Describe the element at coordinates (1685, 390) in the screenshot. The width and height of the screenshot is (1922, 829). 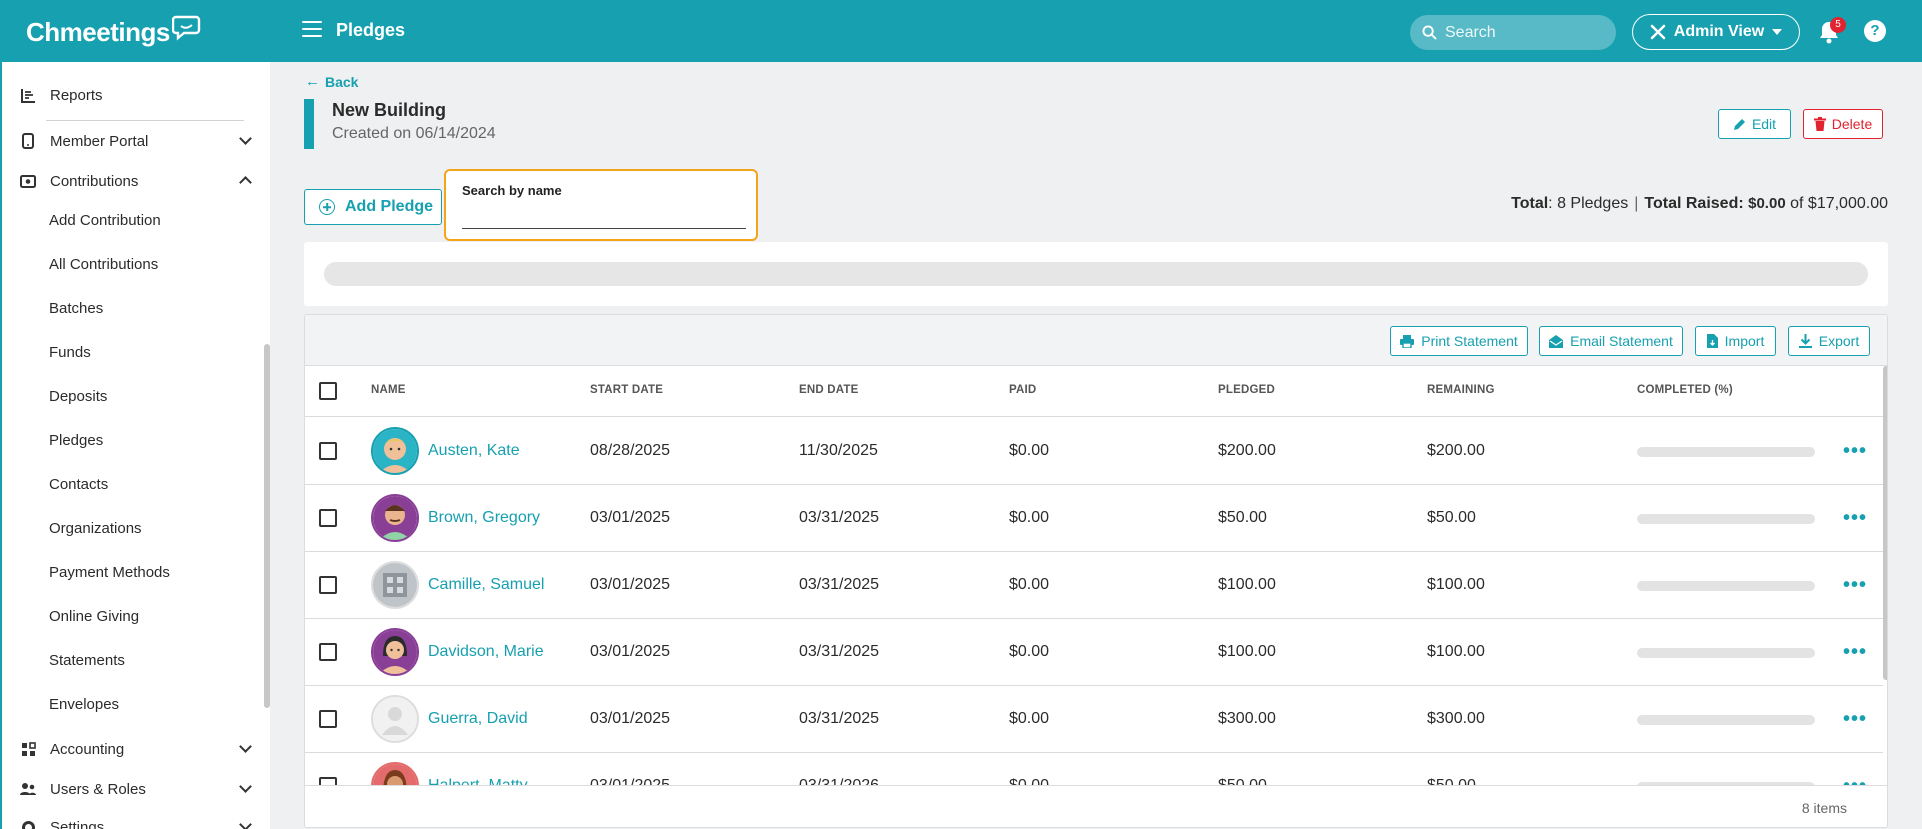
I see `column-header-completed: COMPLETED (%)` at that location.